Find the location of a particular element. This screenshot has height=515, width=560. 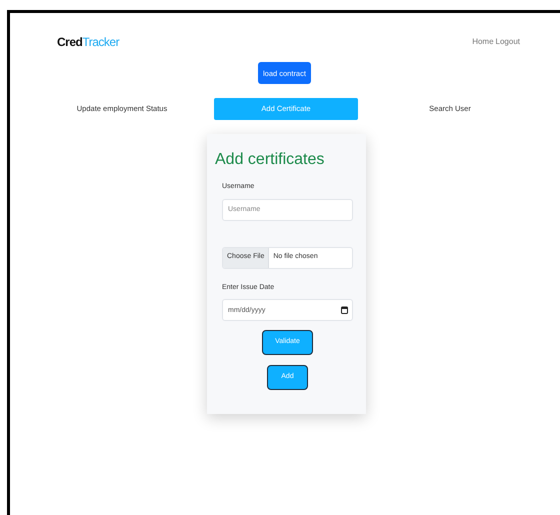

form-title: Add certificates is located at coordinates (270, 160).